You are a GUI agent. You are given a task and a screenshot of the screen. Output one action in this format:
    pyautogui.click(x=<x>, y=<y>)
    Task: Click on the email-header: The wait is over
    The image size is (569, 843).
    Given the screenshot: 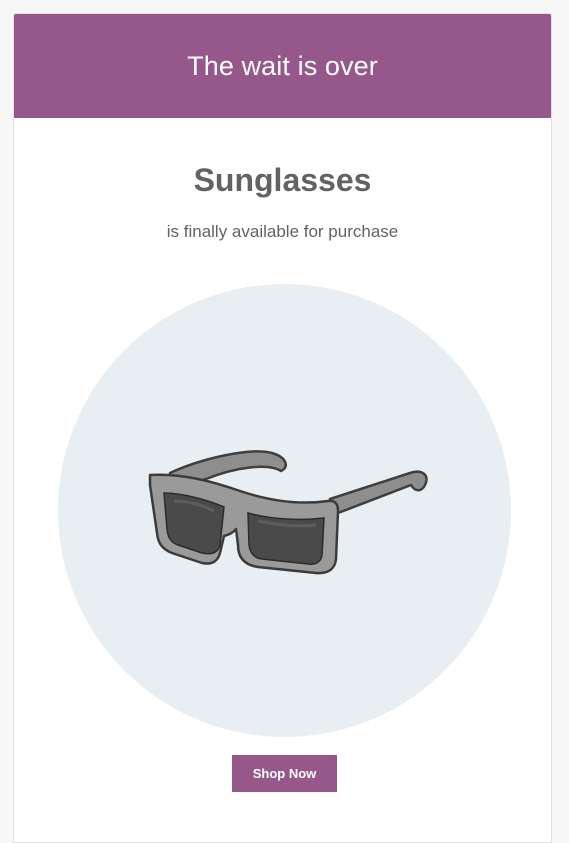 What is the action you would take?
    pyautogui.click(x=282, y=66)
    